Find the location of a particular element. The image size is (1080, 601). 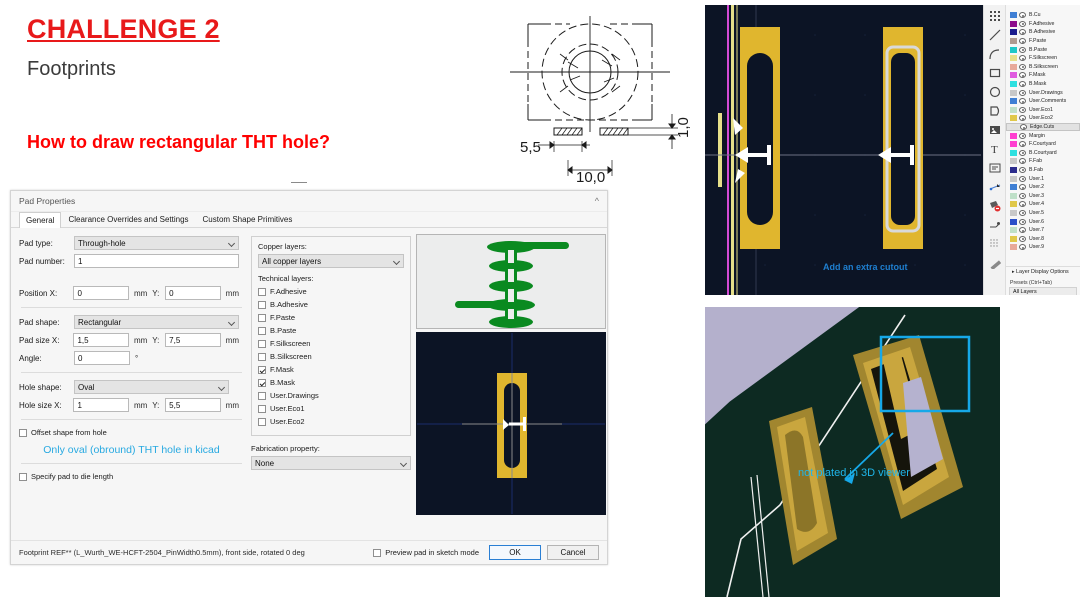

b-adhesive-checkbox is located at coordinates (262, 304).